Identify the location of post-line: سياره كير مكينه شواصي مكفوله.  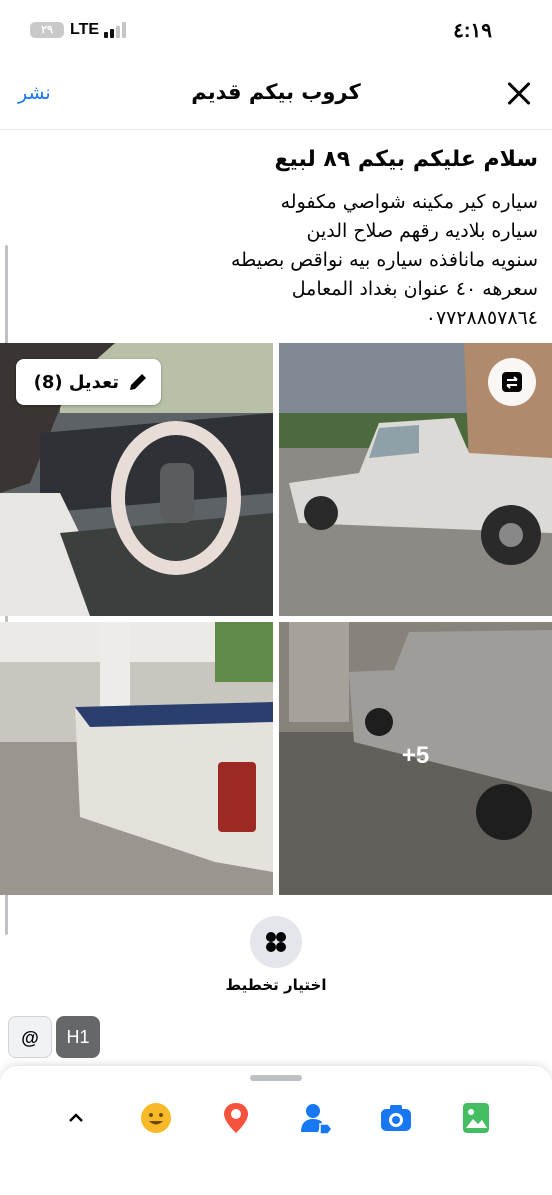
(409, 202).